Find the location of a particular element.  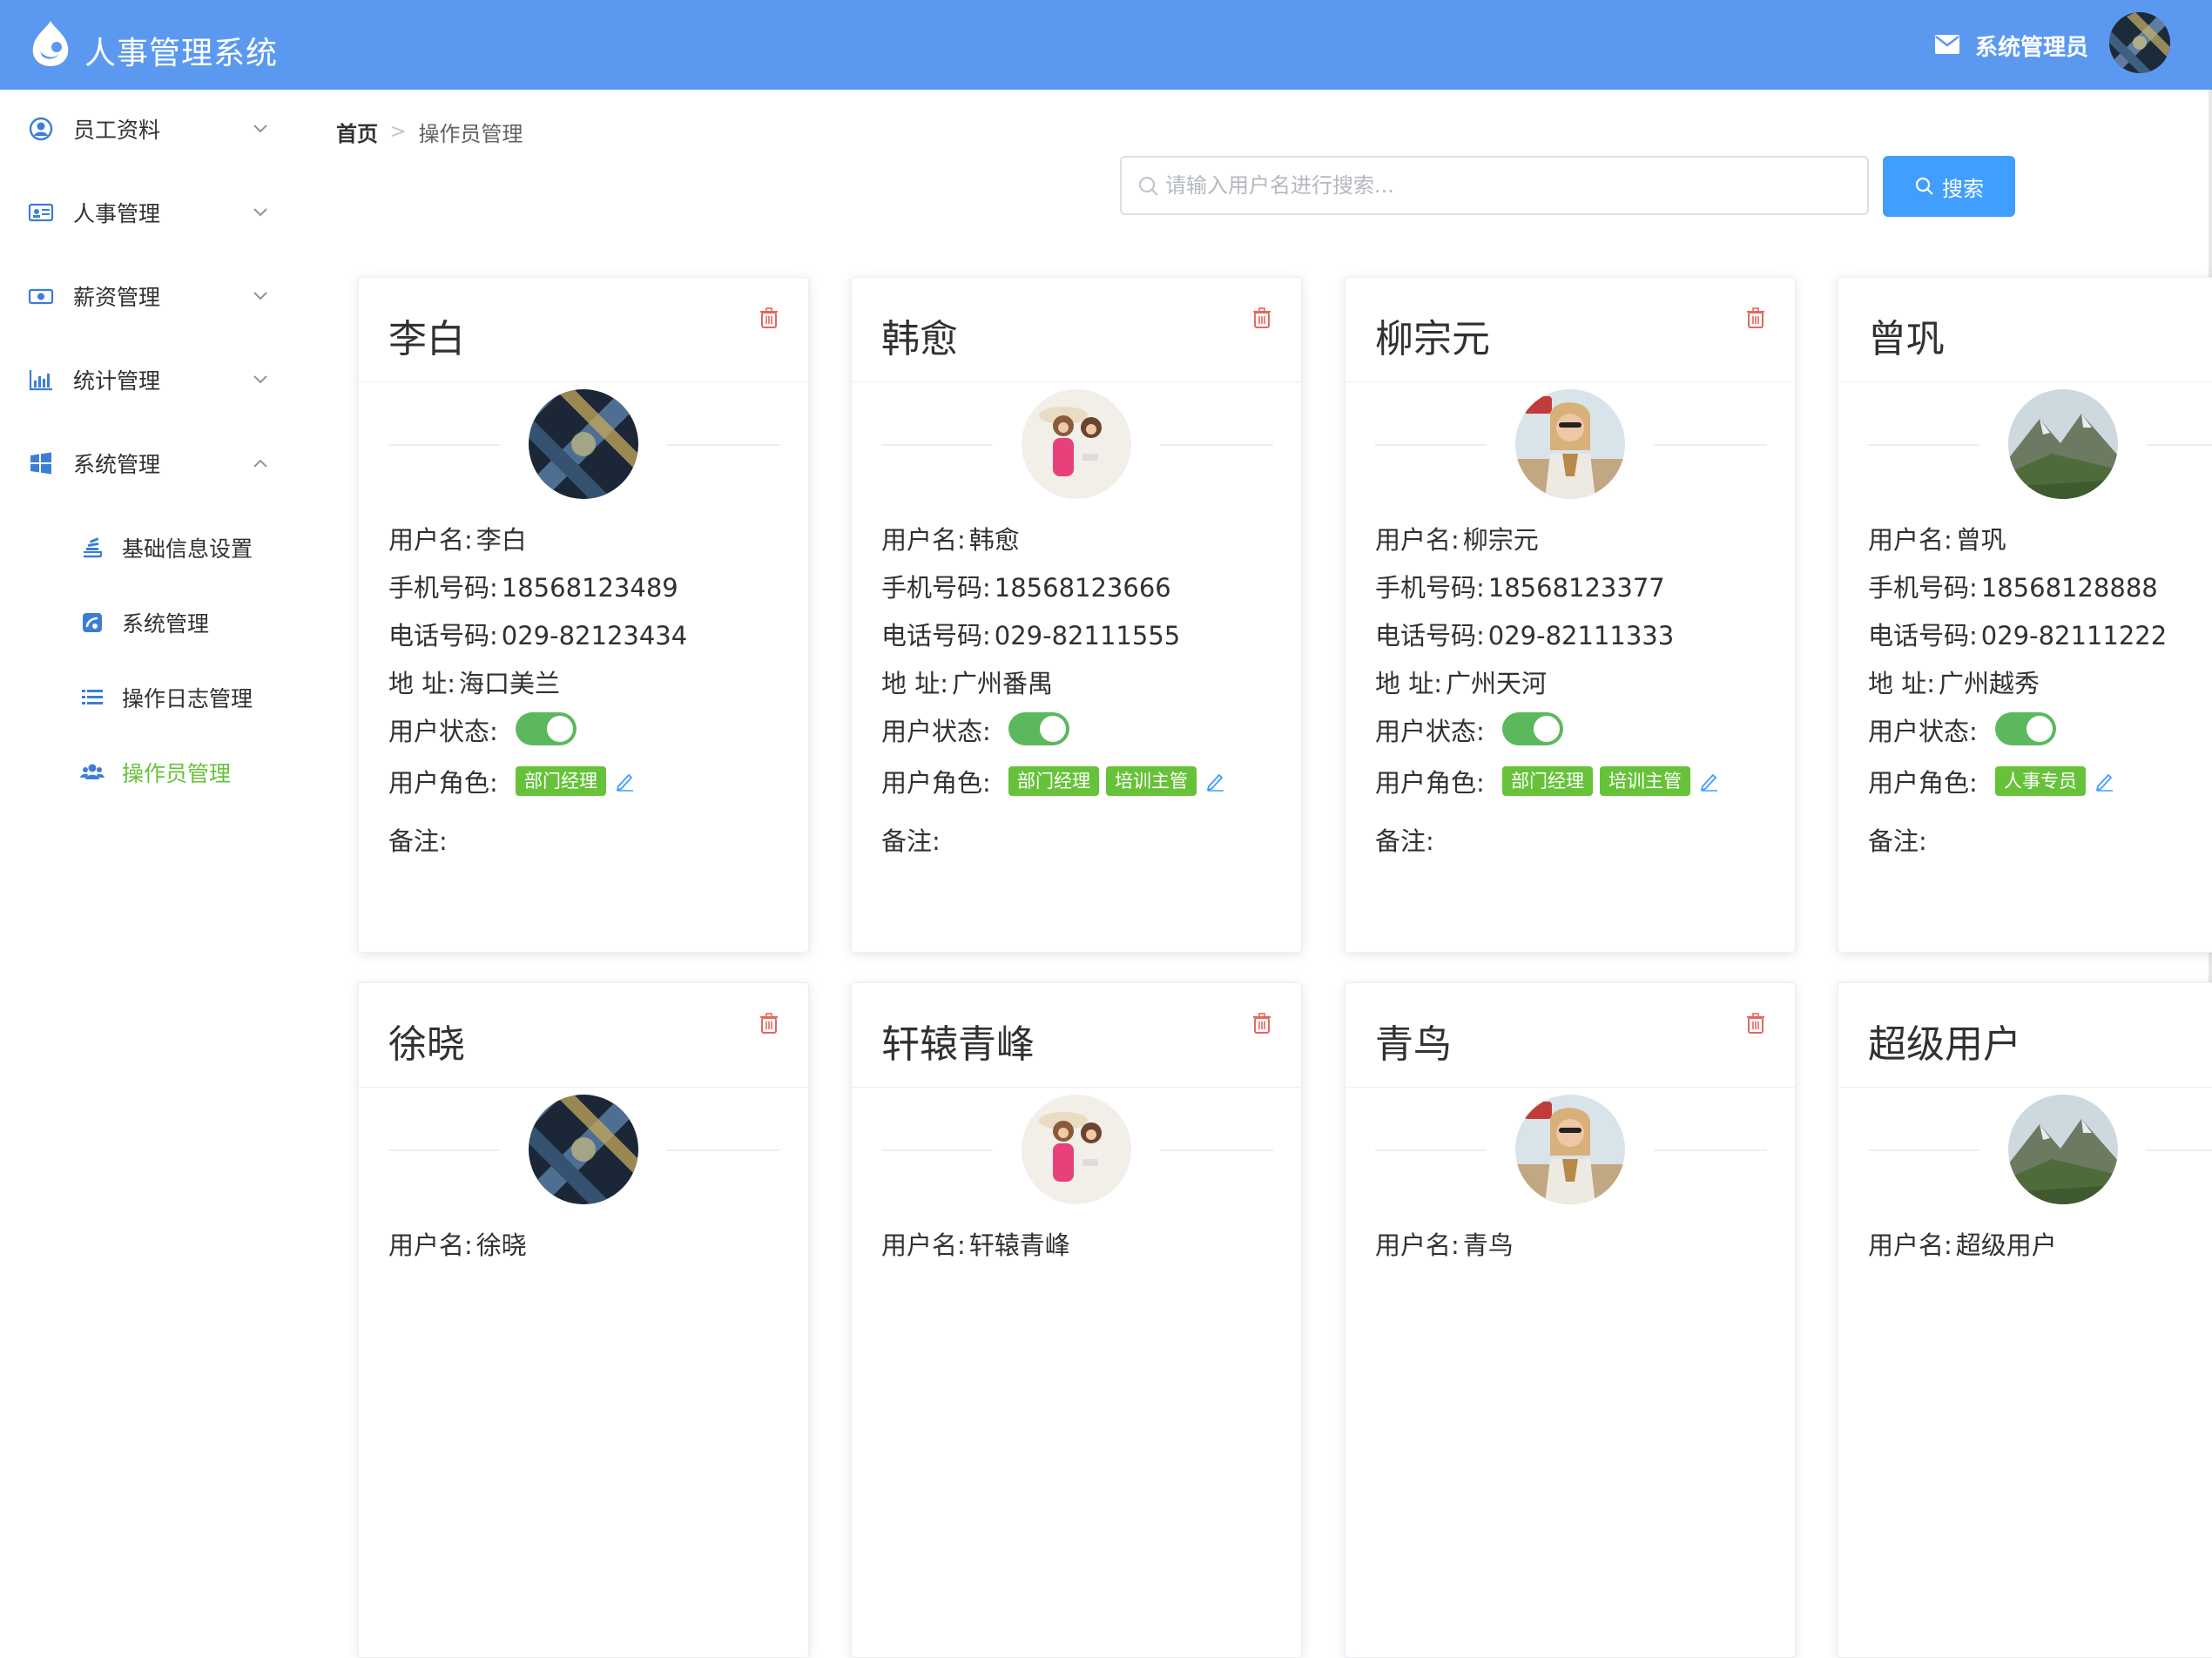

search-input is located at coordinates (1509, 185).